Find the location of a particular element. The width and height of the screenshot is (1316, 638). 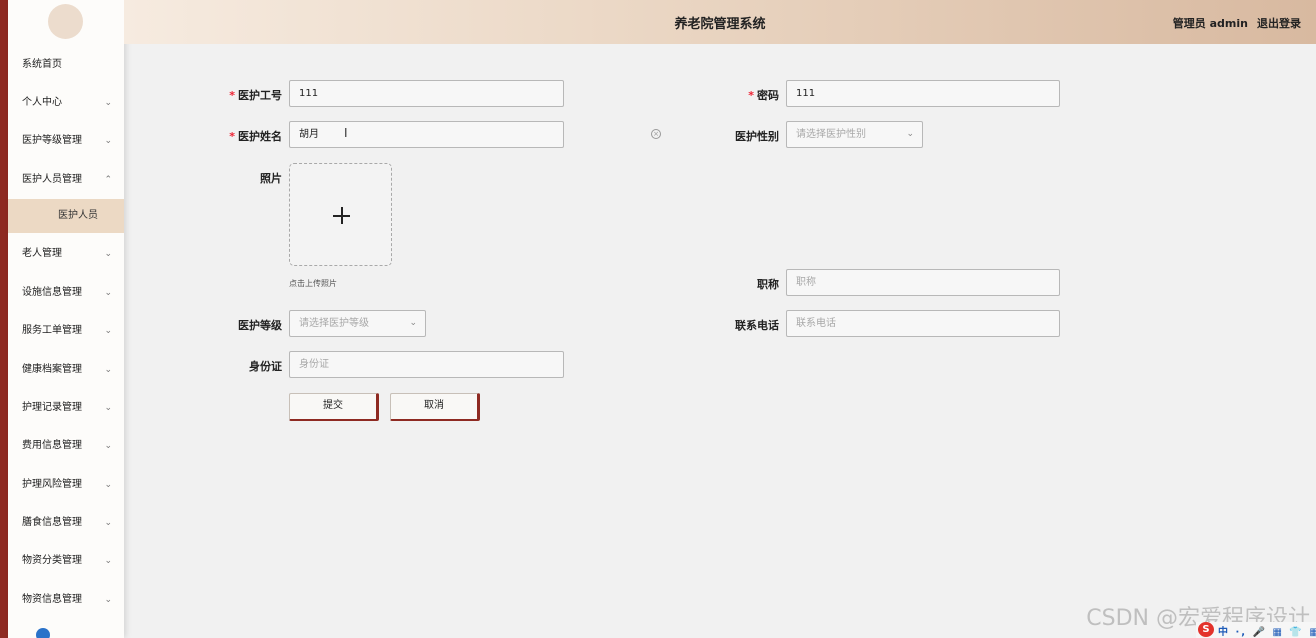

sidebar-item-facility: 设施信息管理 ⌄ is located at coordinates (66, 293).